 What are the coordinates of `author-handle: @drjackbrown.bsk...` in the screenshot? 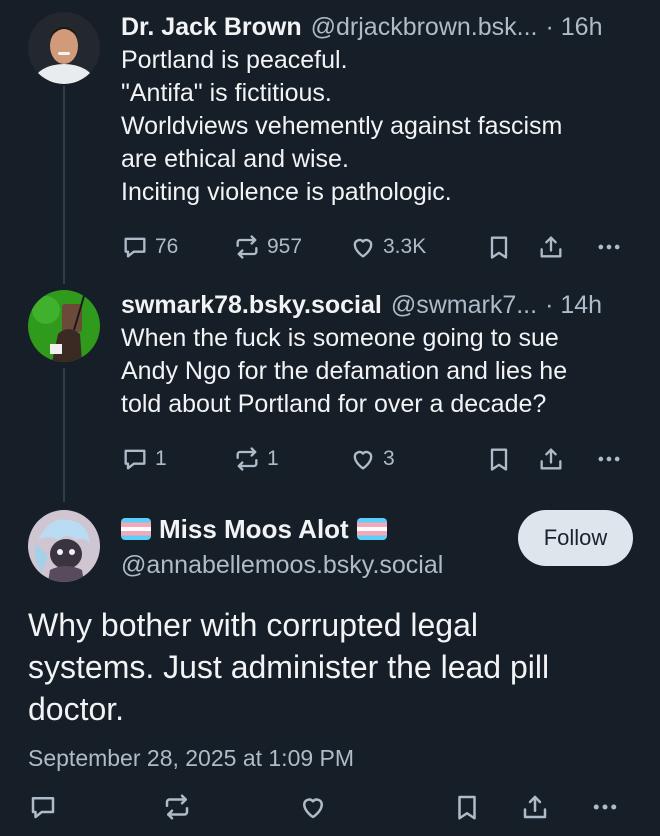 It's located at (424, 27).